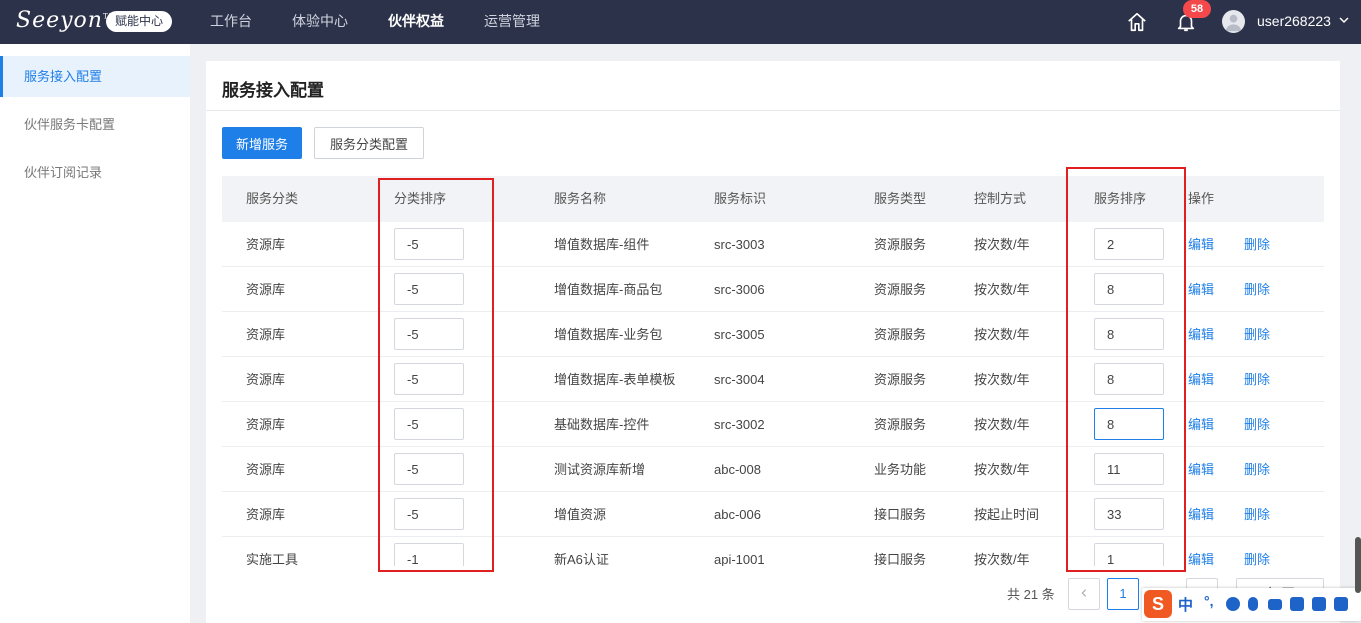  Describe the element at coordinates (1000, 198) in the screenshot. I see `header-control: 控制方式` at that location.